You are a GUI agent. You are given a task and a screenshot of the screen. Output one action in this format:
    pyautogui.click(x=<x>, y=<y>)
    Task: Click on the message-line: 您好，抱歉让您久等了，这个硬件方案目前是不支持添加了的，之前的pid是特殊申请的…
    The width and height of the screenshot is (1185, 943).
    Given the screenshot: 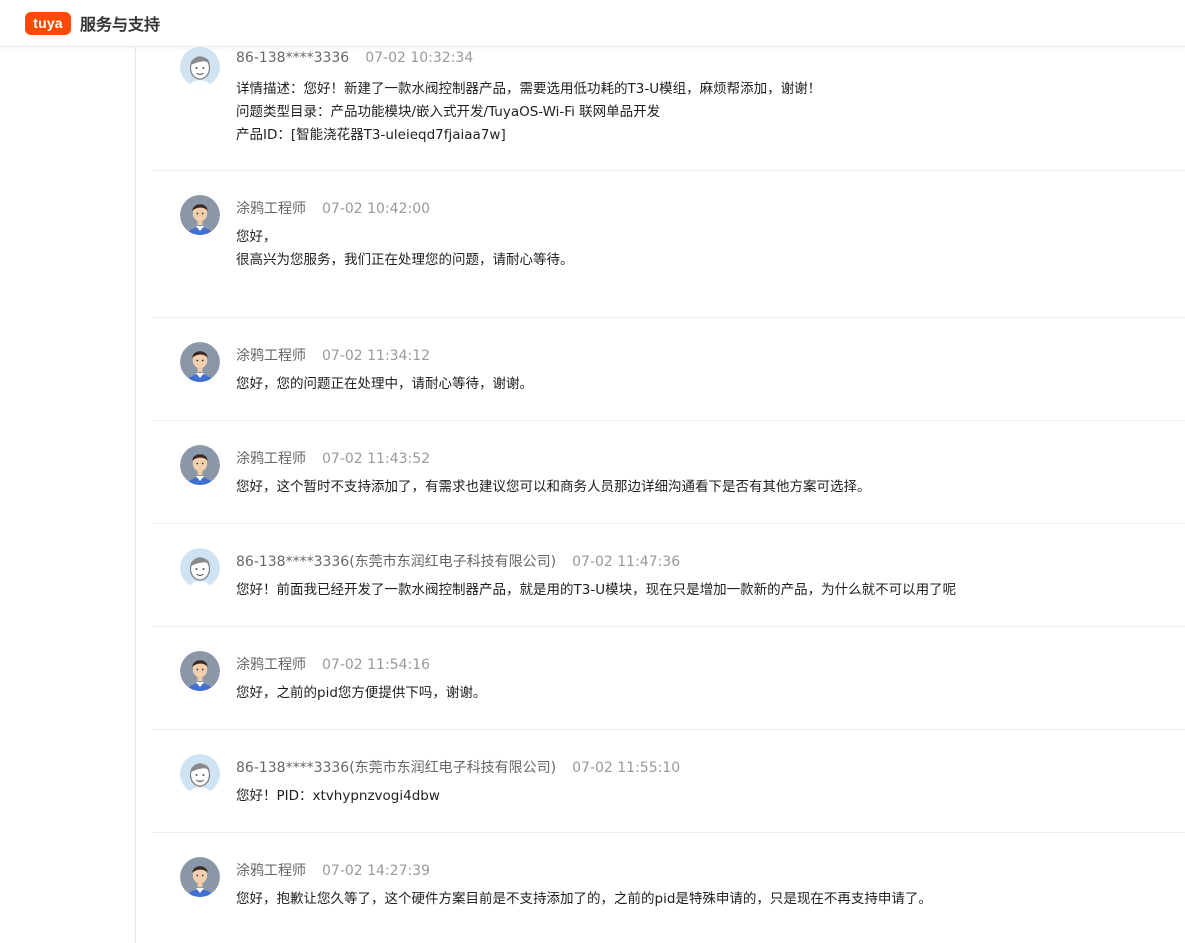 What is the action you would take?
    pyautogui.click(x=584, y=899)
    